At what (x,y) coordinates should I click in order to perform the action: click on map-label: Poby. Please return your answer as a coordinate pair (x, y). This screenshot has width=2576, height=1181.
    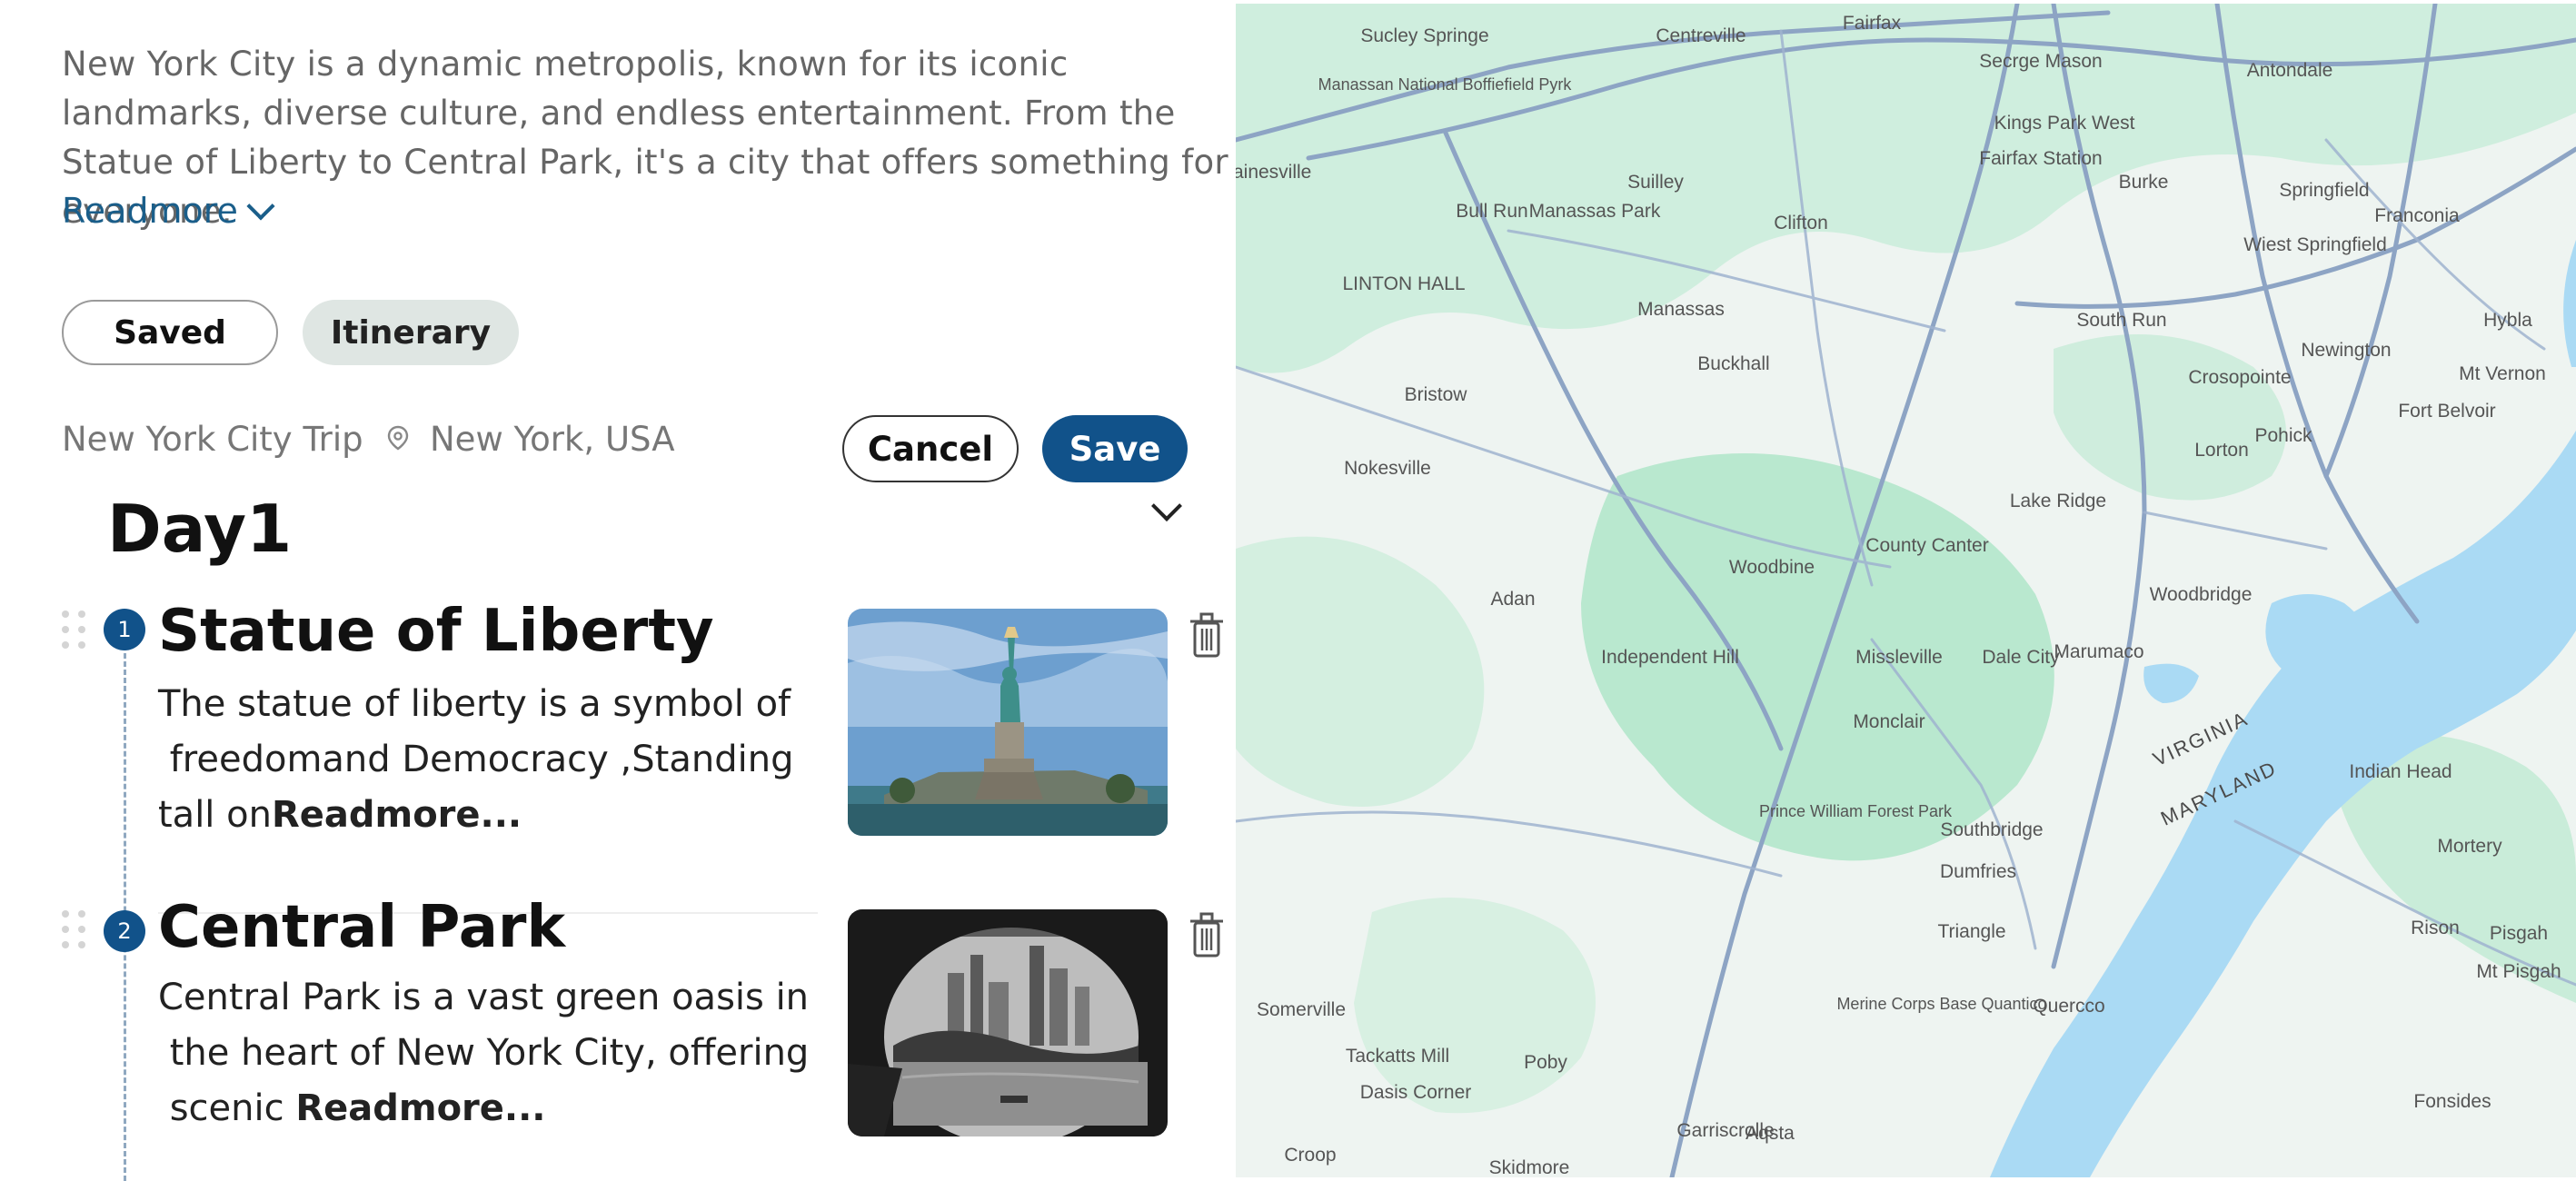
    Looking at the image, I should click on (1545, 1062).